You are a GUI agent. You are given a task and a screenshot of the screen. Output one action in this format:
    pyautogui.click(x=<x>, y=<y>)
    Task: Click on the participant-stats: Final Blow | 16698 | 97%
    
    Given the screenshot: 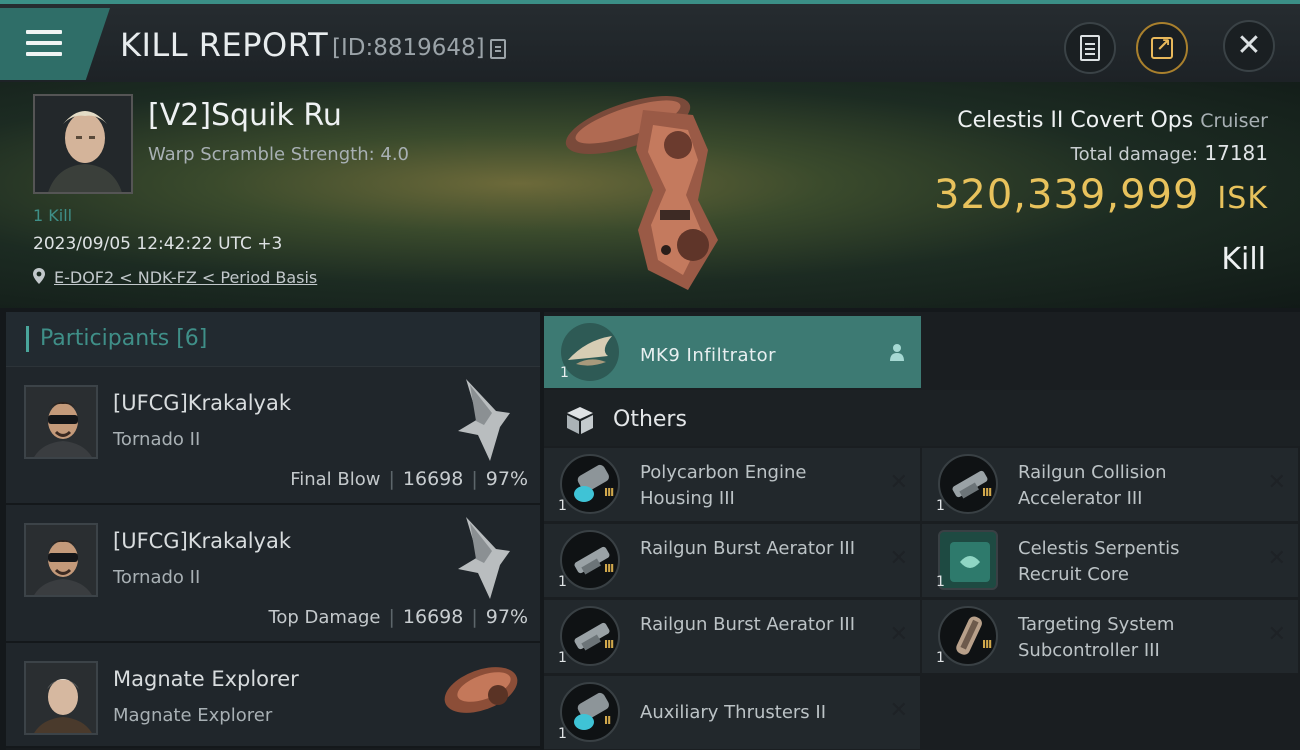 What is the action you would take?
    pyautogui.click(x=409, y=479)
    